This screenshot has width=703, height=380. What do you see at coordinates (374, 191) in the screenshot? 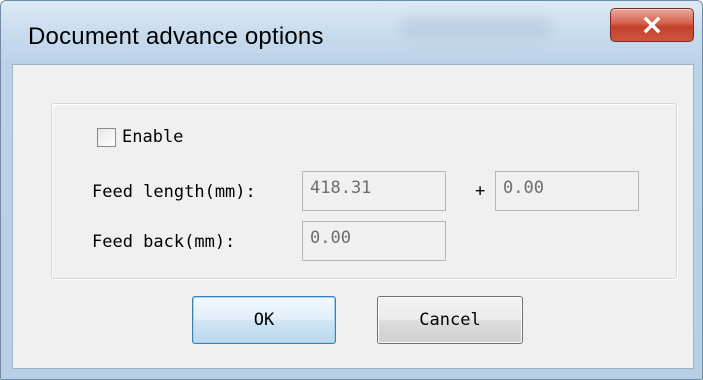
I see `feed-length-input: 418.31` at bounding box center [374, 191].